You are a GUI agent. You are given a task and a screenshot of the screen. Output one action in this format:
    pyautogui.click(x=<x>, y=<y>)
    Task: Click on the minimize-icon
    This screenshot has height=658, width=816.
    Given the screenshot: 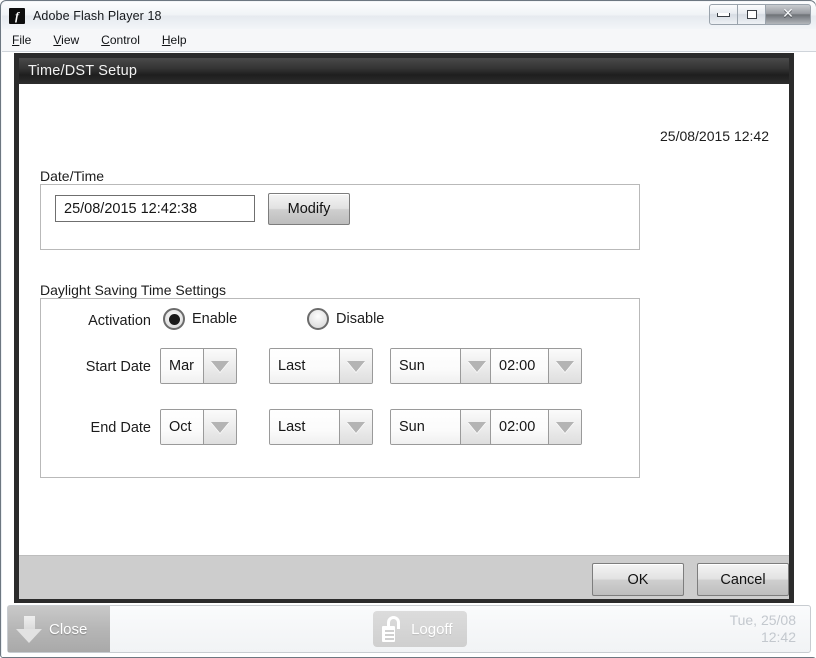 What is the action you would take?
    pyautogui.click(x=723, y=14)
    